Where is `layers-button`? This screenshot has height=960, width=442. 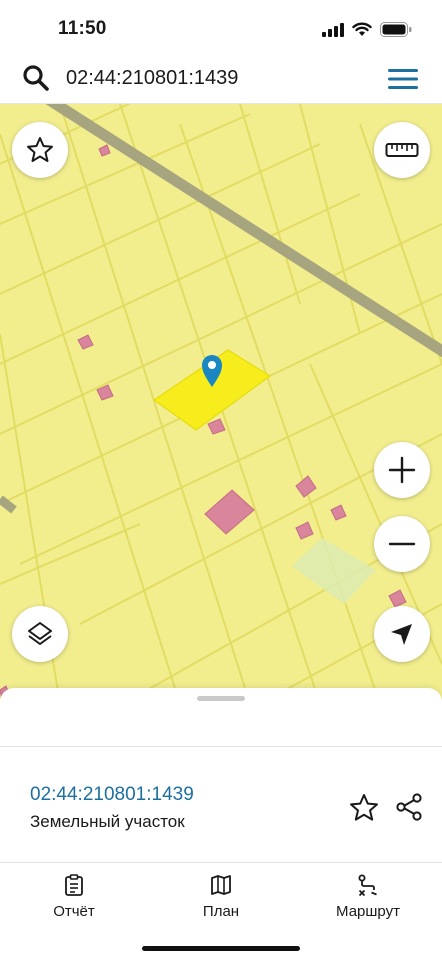 layers-button is located at coordinates (40, 634).